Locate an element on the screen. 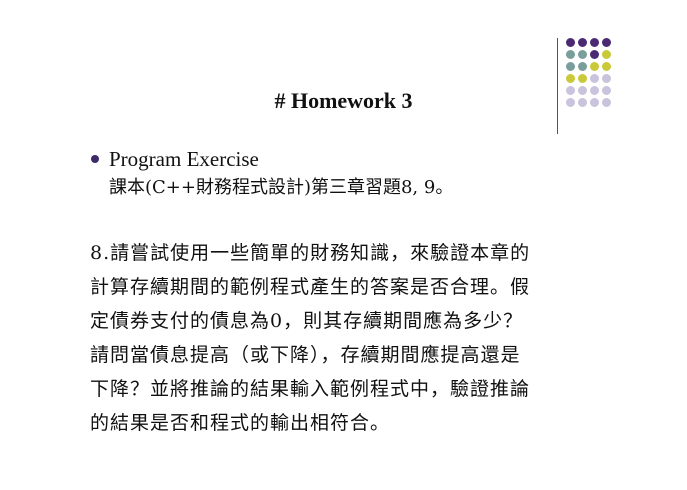  paragraph-line: 的結果是否和程式的輸出相符合。 is located at coordinates (240, 423).